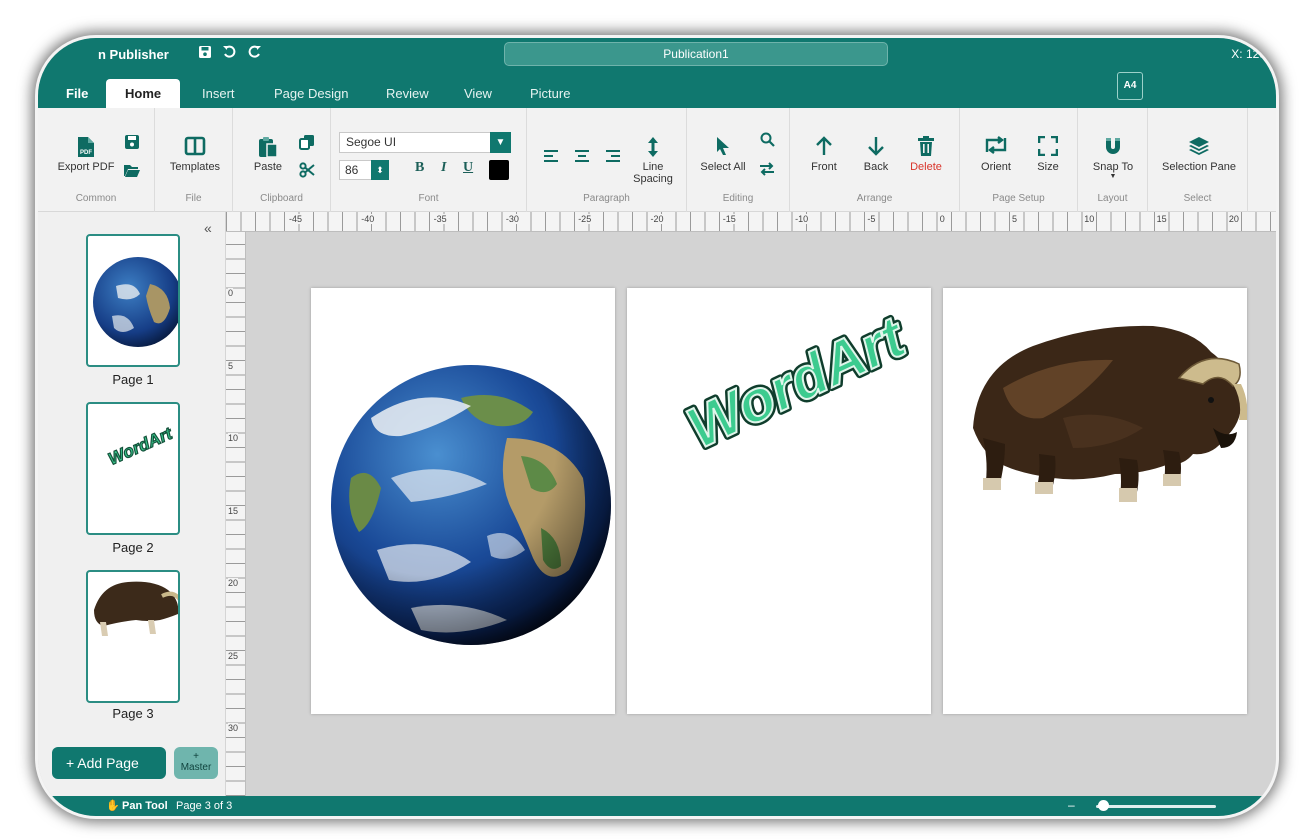  What do you see at coordinates (1112, 198) in the screenshot?
I see `group-label-layout: Layout` at bounding box center [1112, 198].